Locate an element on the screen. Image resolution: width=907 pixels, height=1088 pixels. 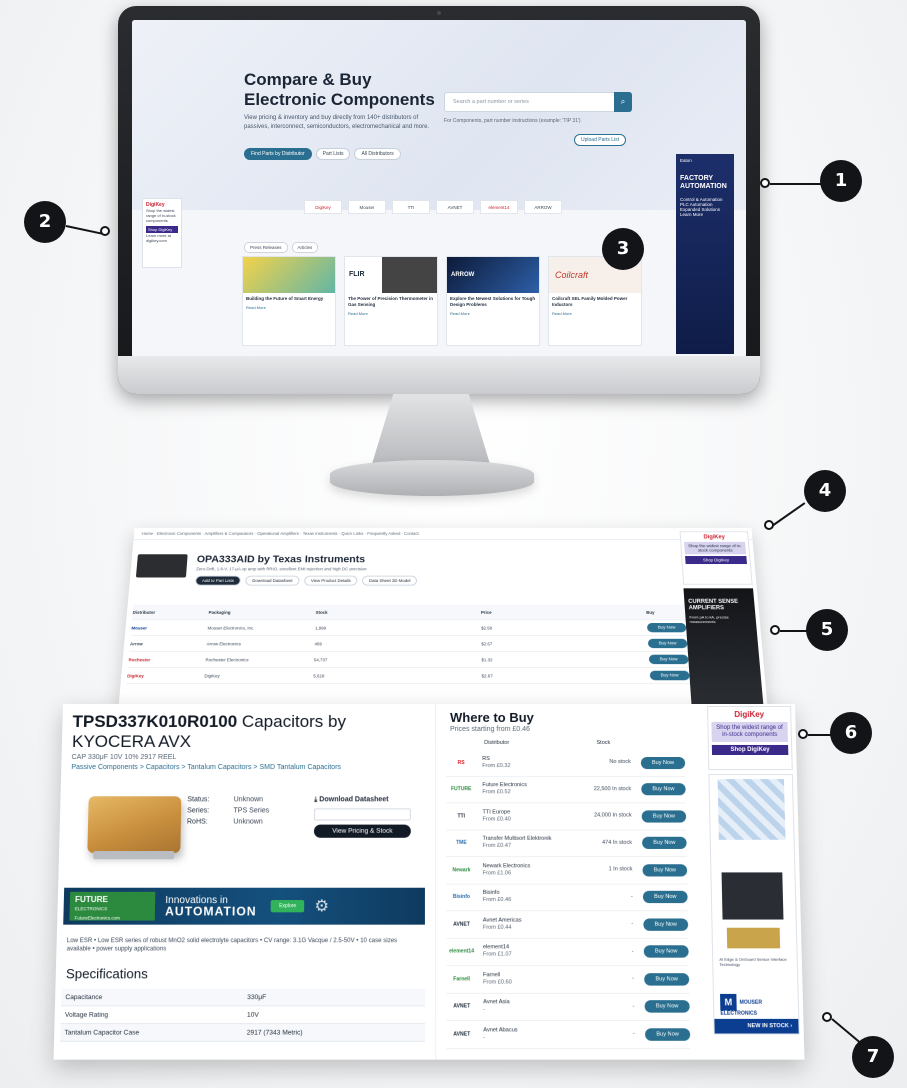
all-distributors-button: All Distributors is located at coordinates (377, 154).